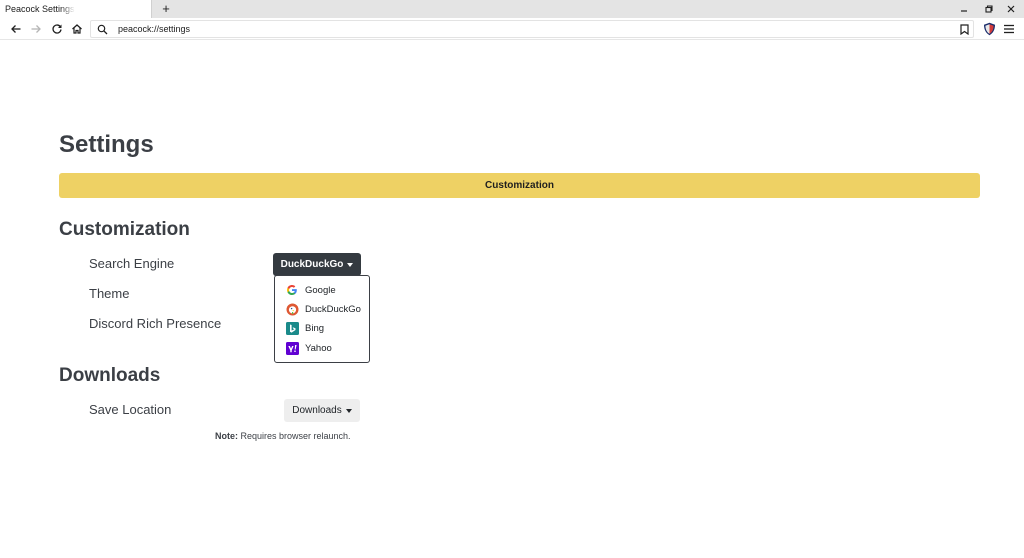  What do you see at coordinates (292, 309) in the screenshot?
I see `duckduckgo-icon` at bounding box center [292, 309].